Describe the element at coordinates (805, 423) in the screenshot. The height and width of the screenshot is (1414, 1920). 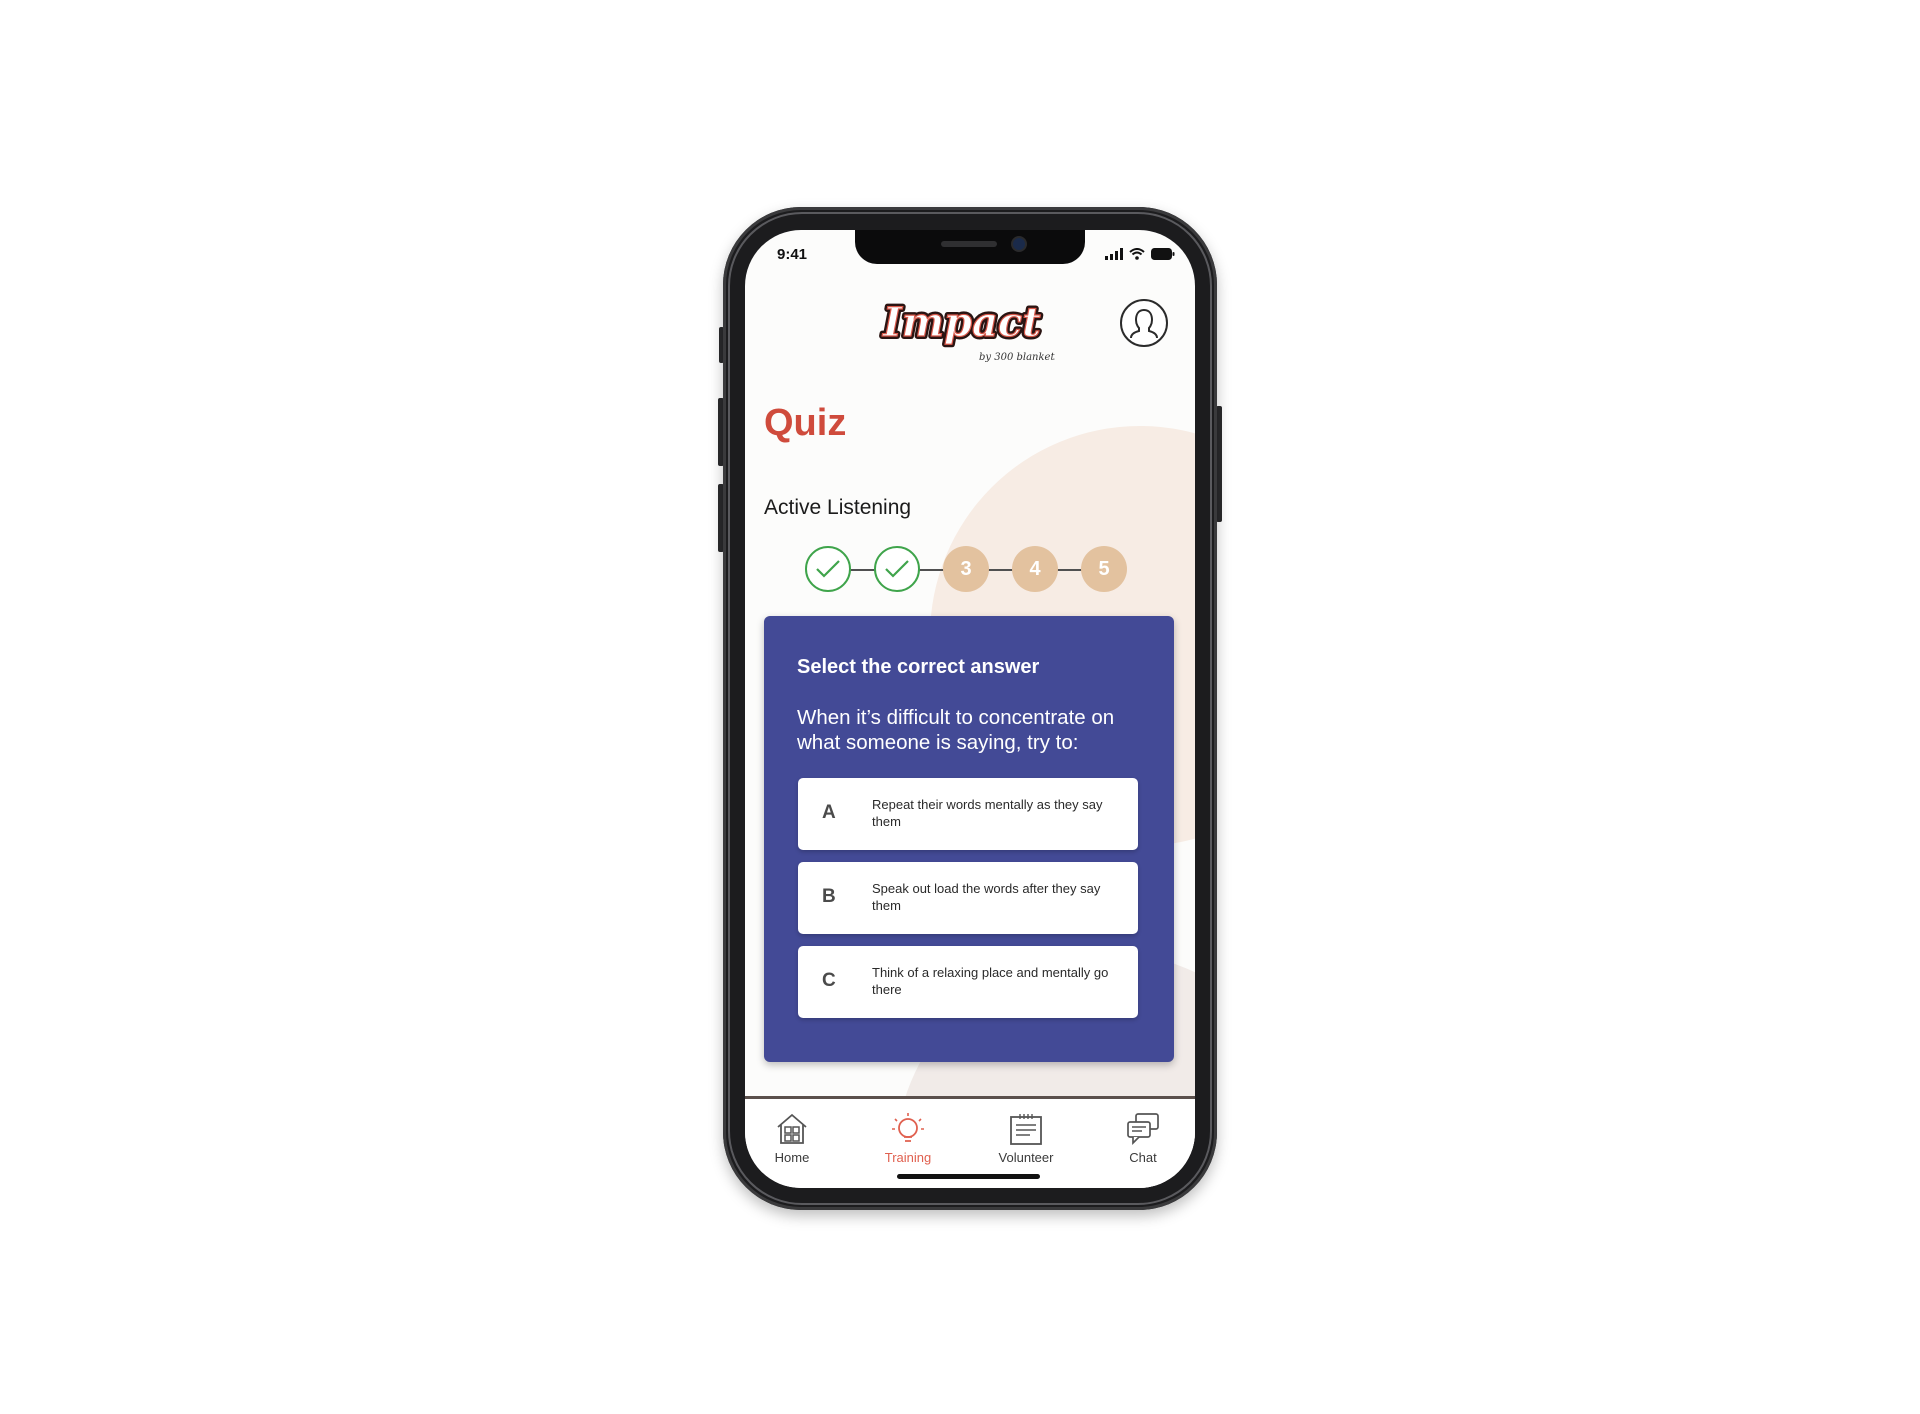
I see `page-title: Quiz` at that location.